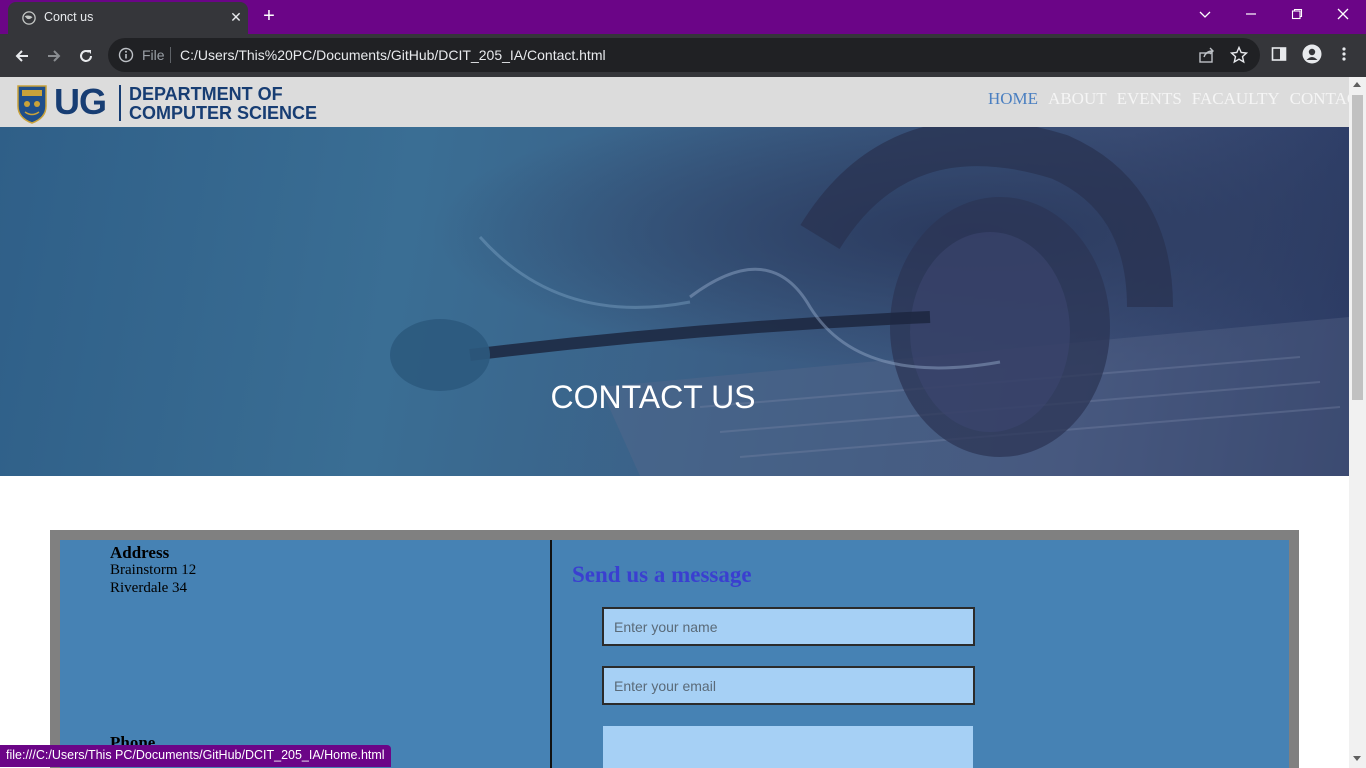 This screenshot has width=1366, height=768. I want to click on nav-faculty: FACAULTY, so click(1236, 98).